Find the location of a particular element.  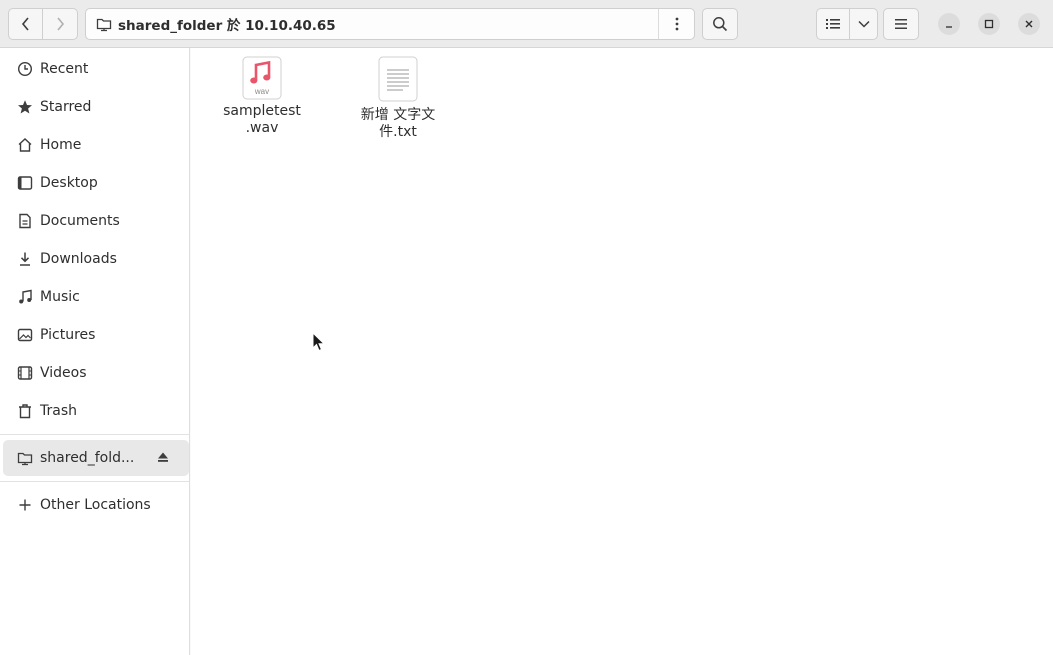

chevron-right-icon is located at coordinates (61, 24).